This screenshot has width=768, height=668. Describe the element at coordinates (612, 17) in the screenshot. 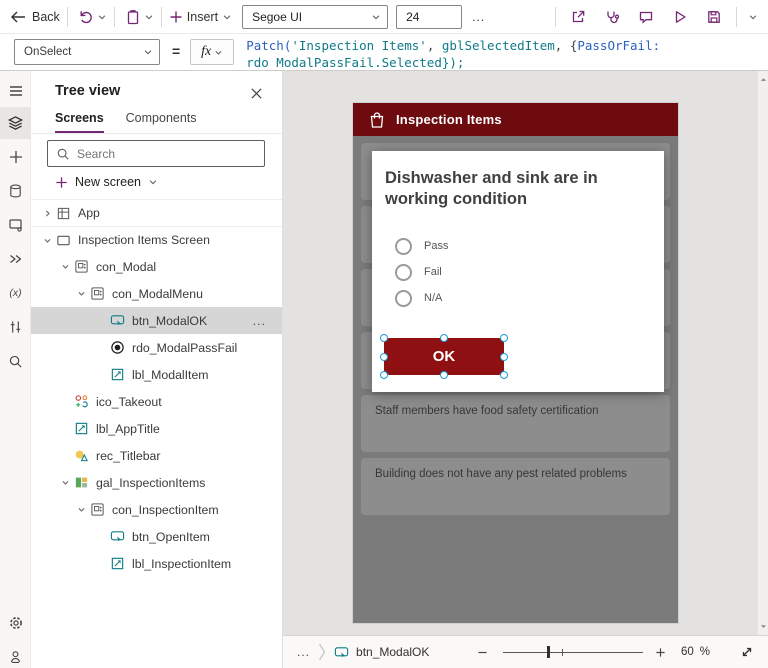

I see `app-checker-icon` at that location.